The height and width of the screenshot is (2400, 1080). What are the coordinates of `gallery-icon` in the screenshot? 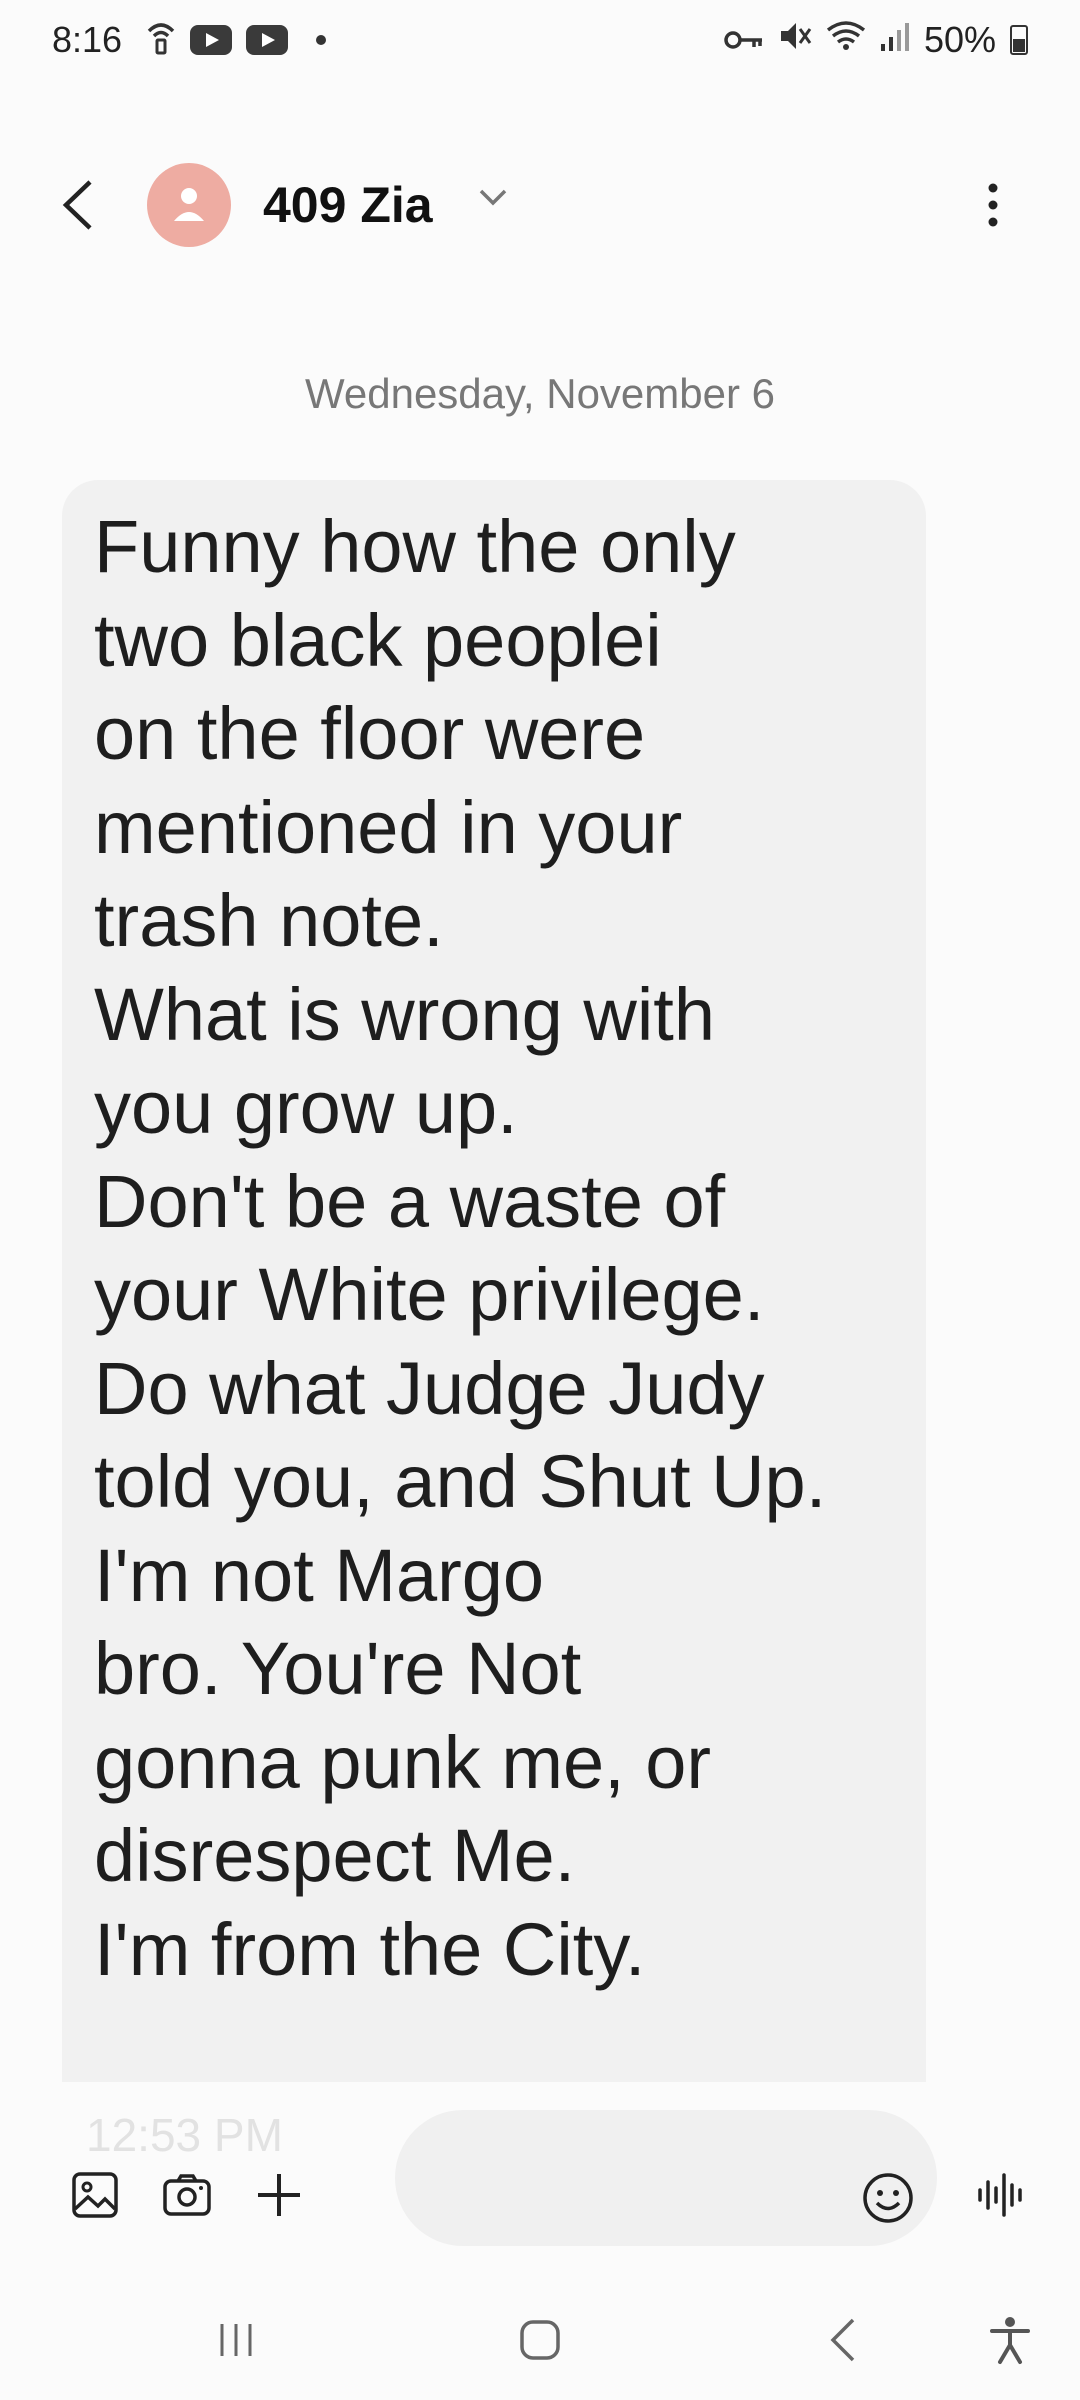 It's located at (95, 2195).